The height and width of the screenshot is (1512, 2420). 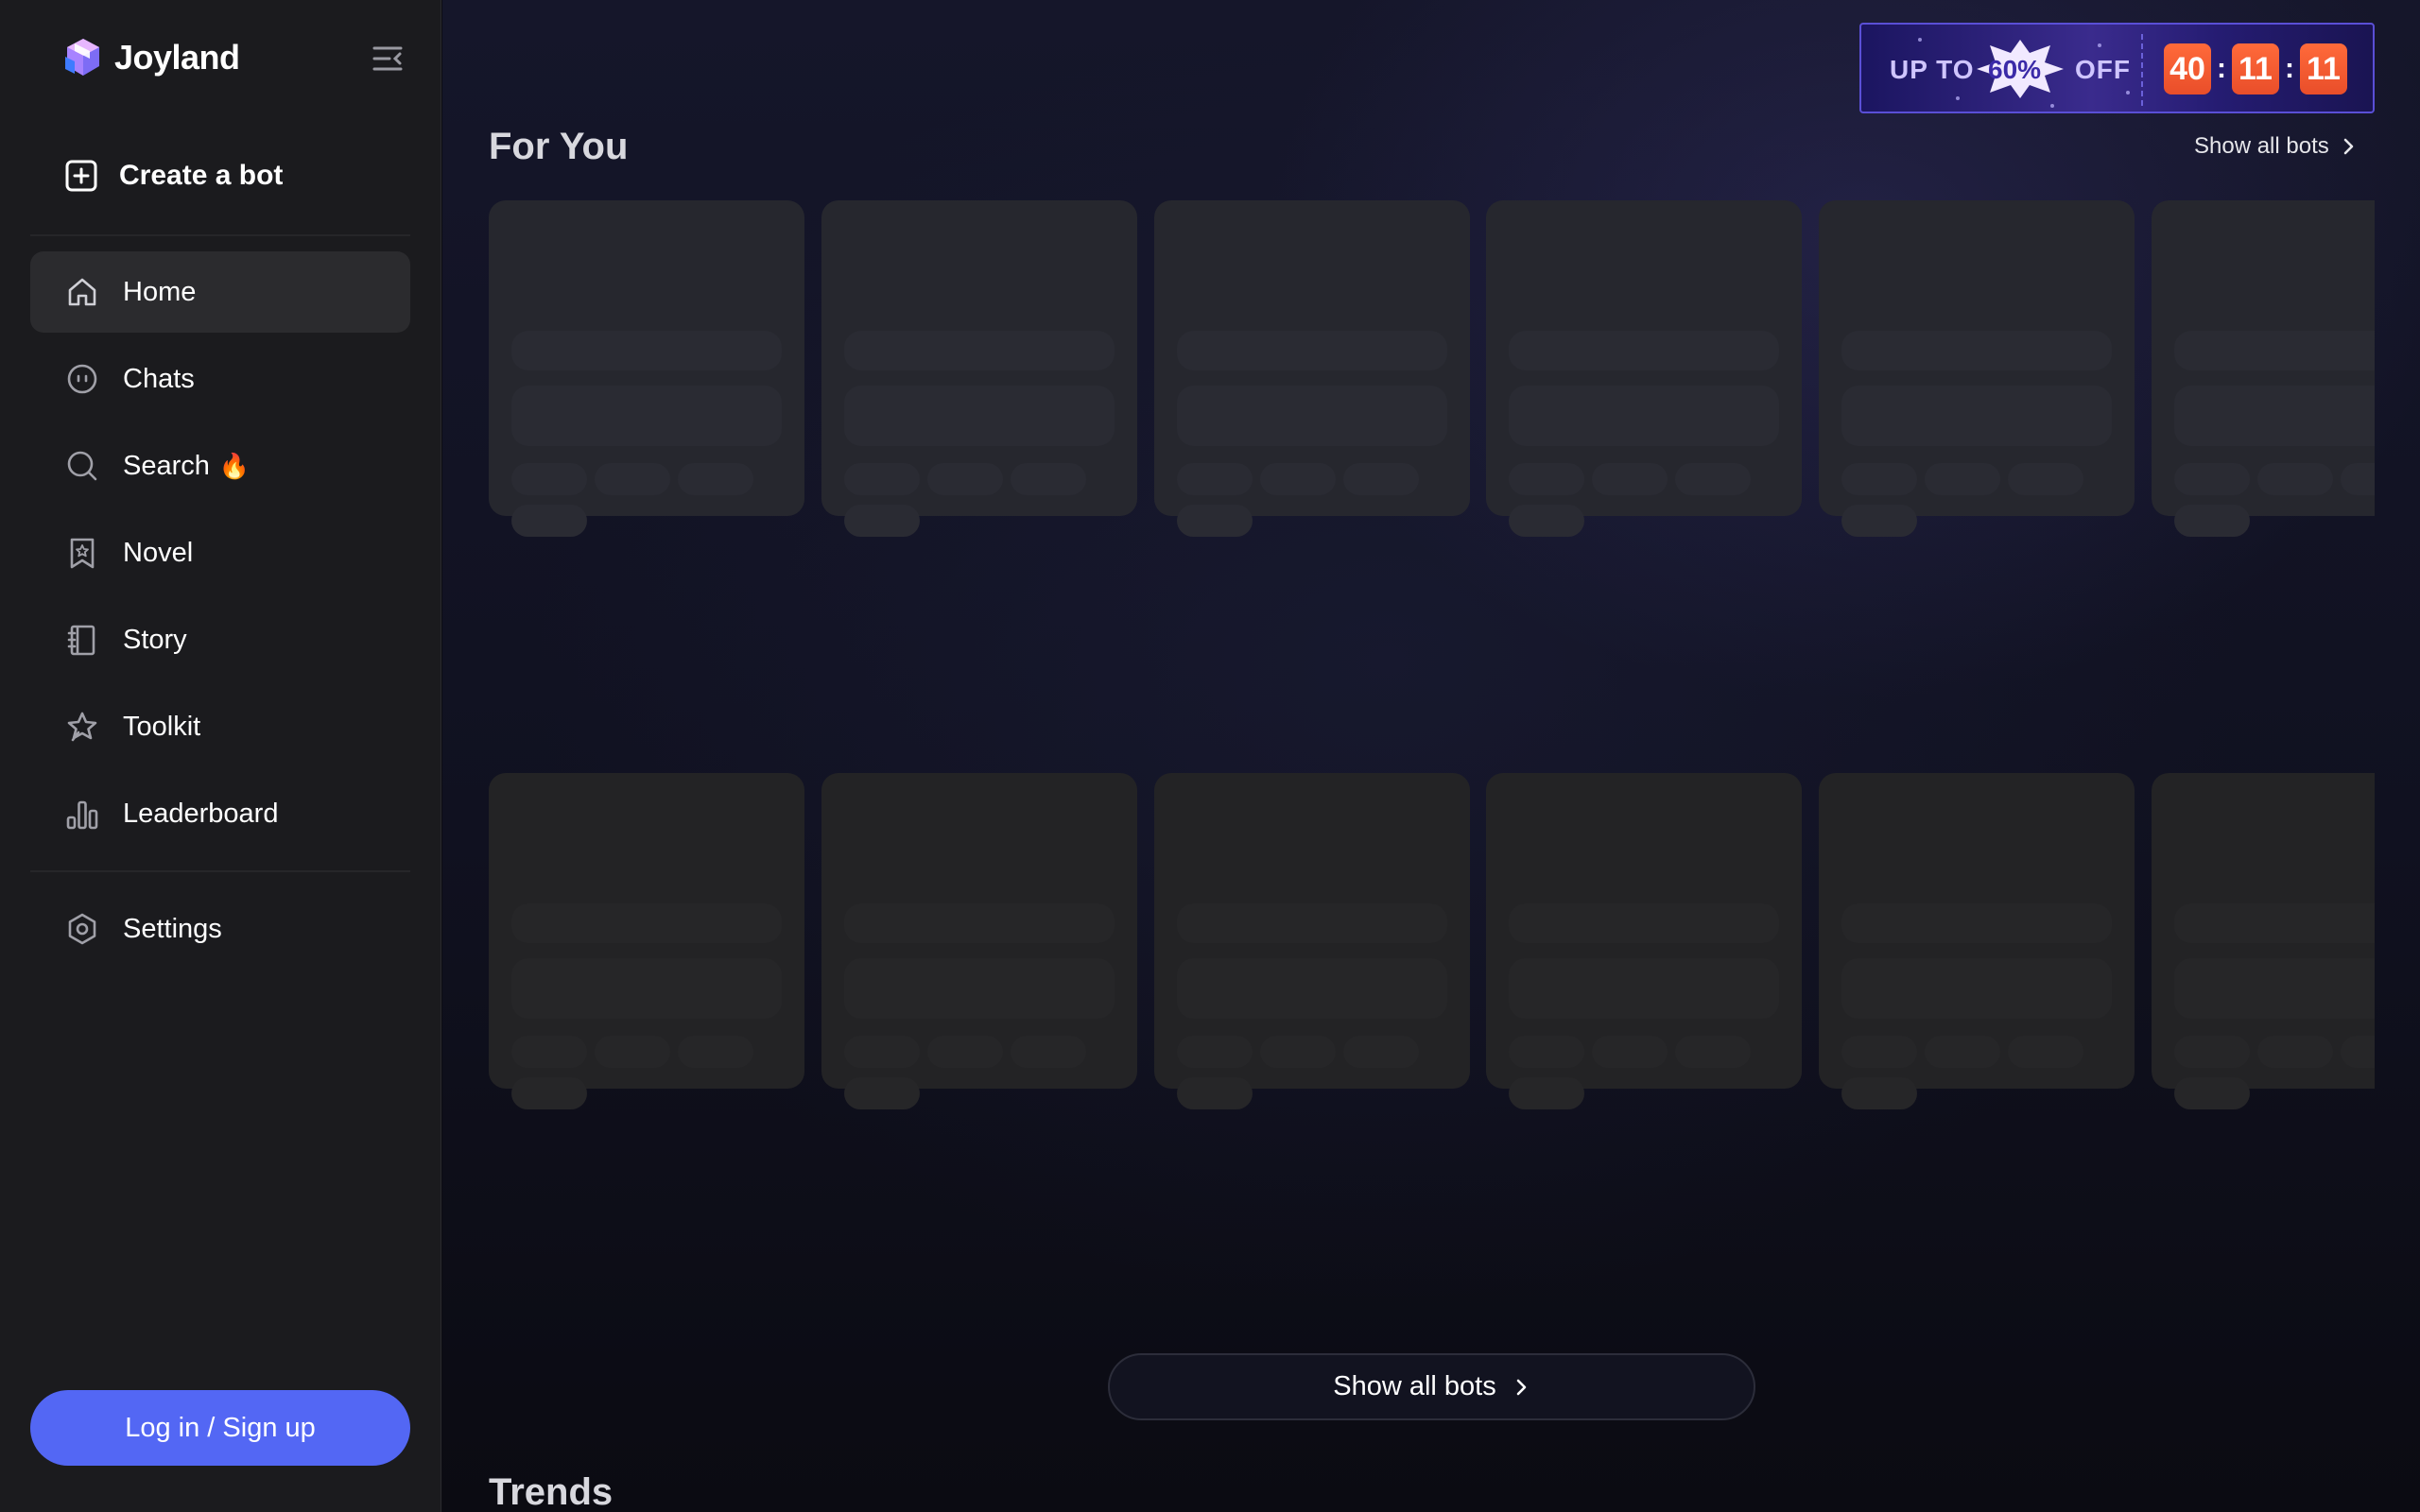 What do you see at coordinates (82, 379) in the screenshot?
I see `chat-icon` at bounding box center [82, 379].